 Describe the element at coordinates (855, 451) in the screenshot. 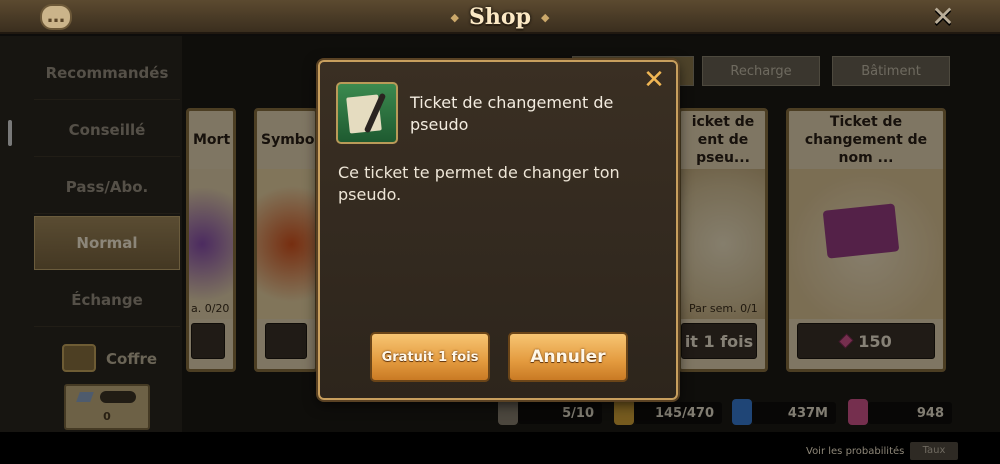

I see `probability-link: Voir les probabilités` at that location.